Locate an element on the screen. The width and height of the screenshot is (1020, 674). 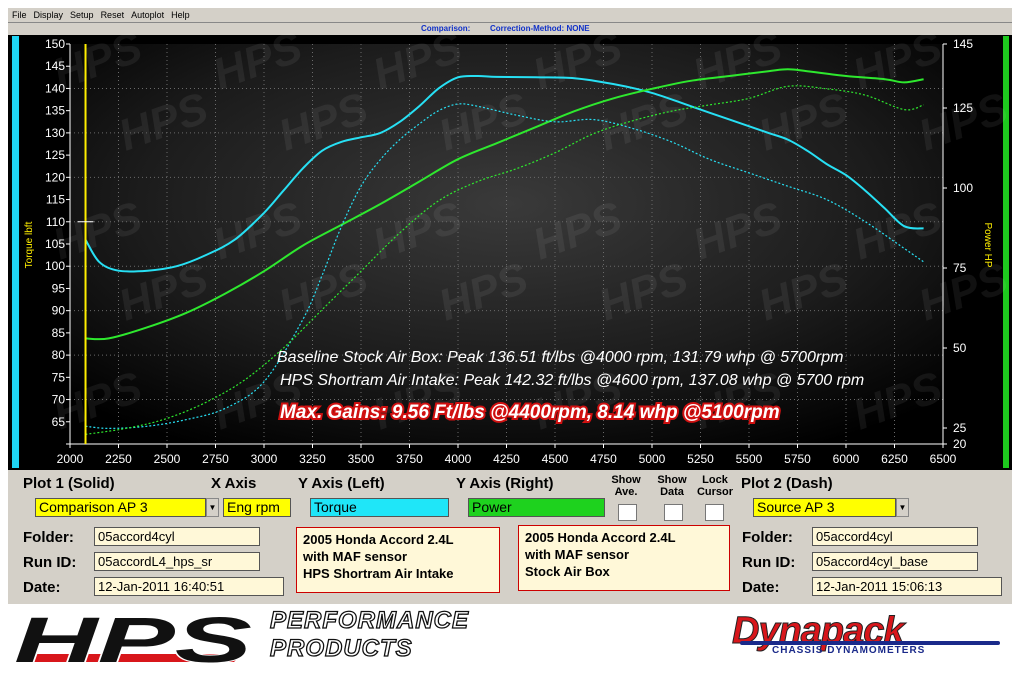
x-tick-label: 2750 is located at coordinates (215, 459).